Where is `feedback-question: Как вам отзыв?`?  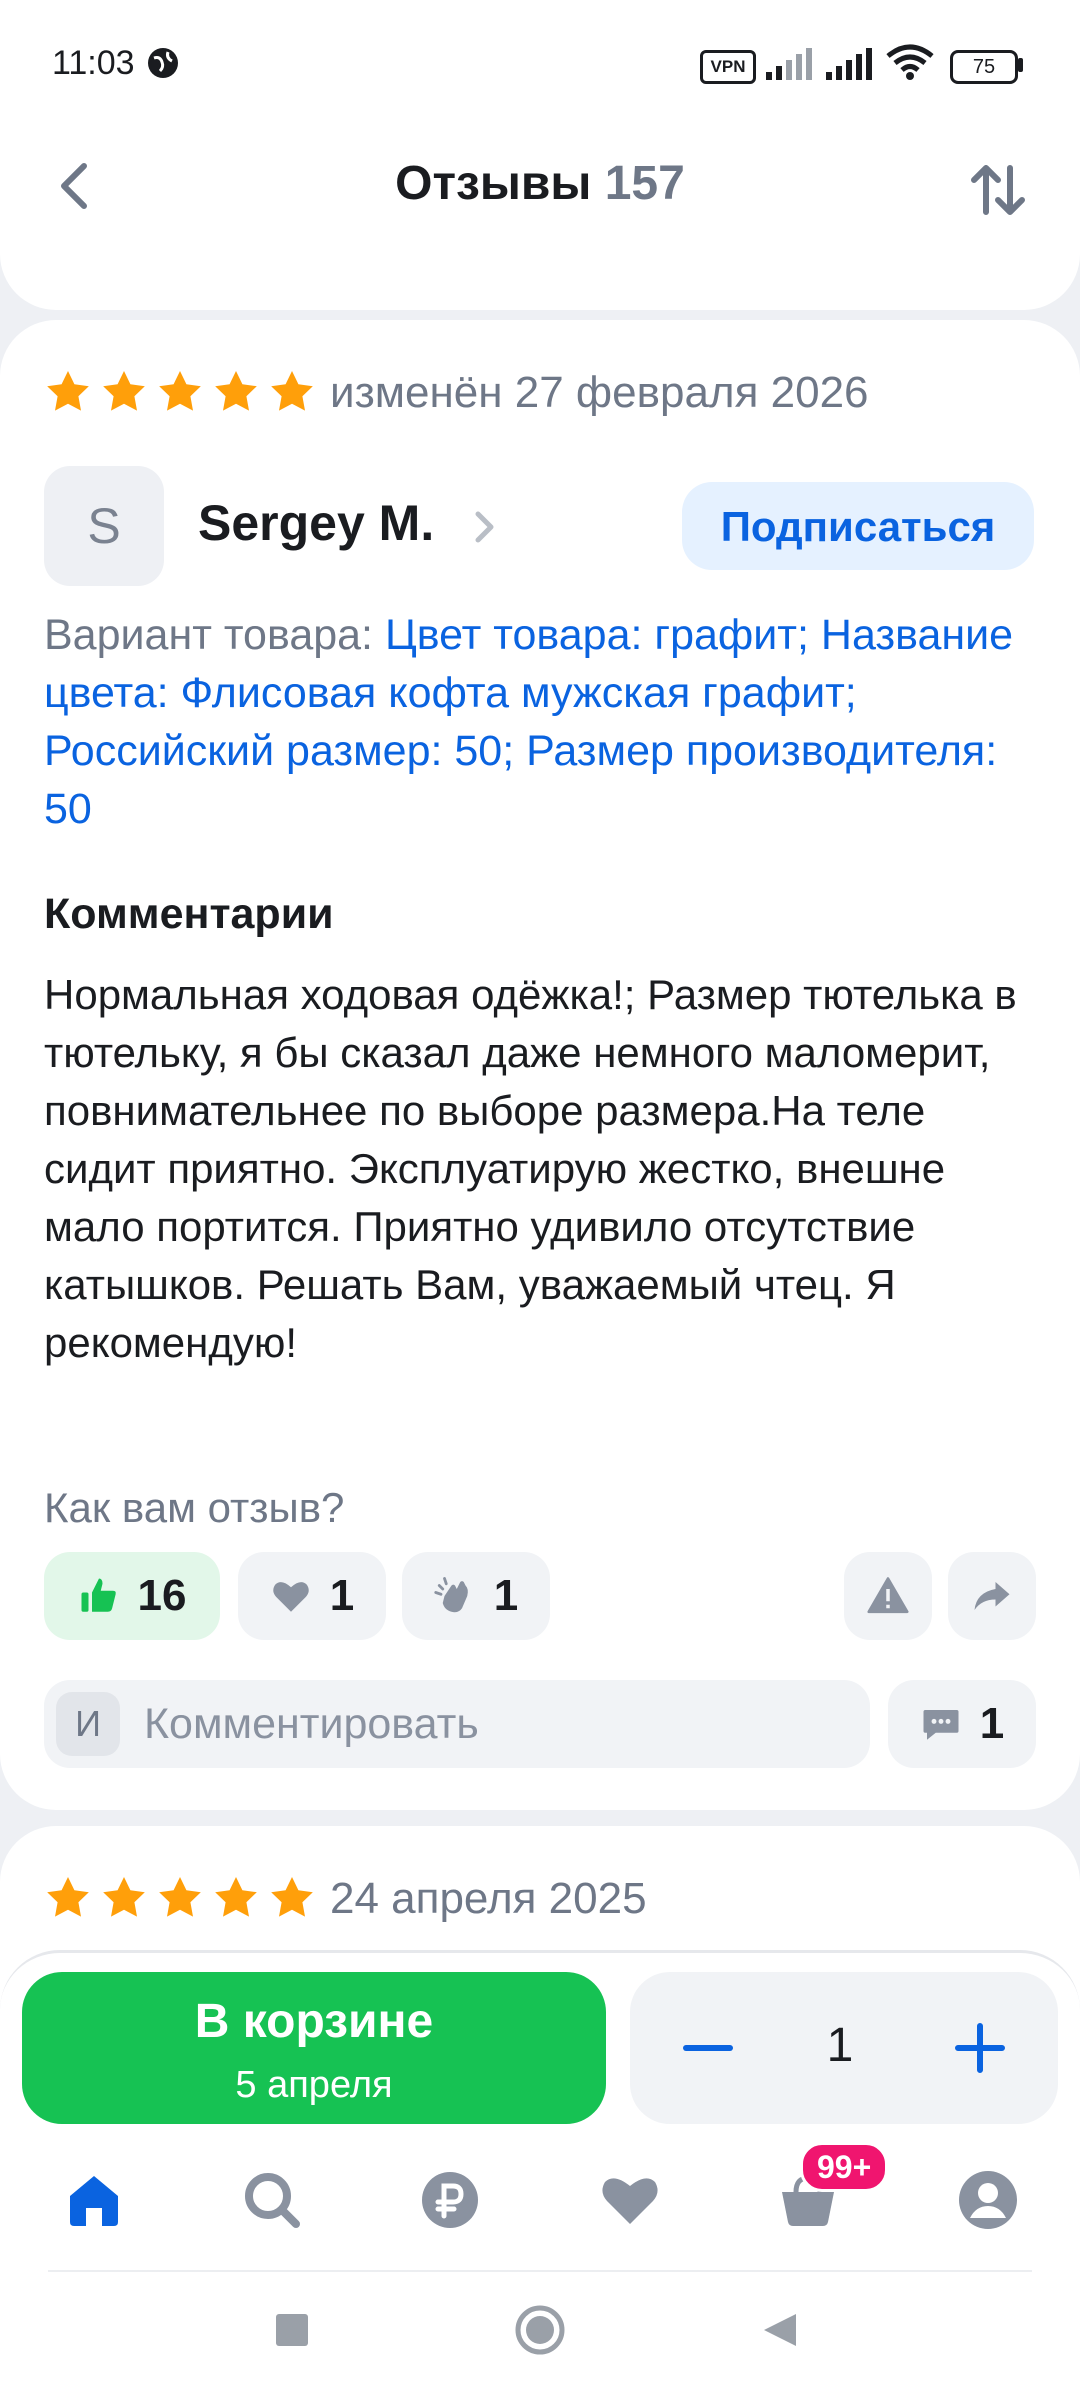 feedback-question: Как вам отзыв? is located at coordinates (194, 1507).